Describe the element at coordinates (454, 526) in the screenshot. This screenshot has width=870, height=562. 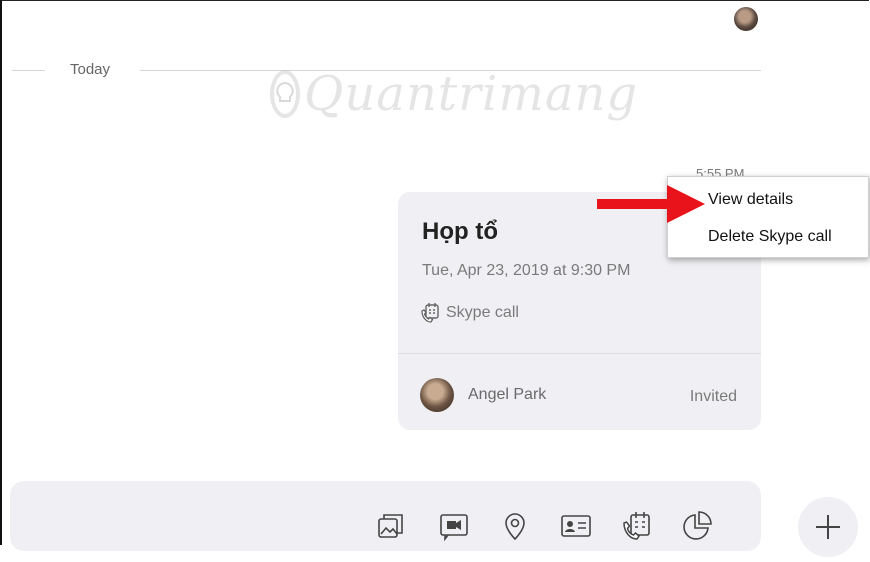
I see `video-message-icon` at that location.